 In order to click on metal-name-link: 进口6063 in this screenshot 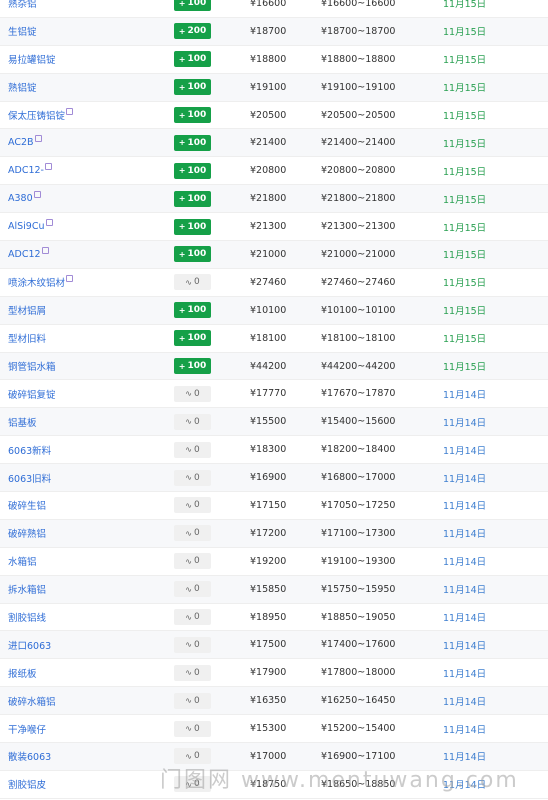, I will do `click(29, 644)`.